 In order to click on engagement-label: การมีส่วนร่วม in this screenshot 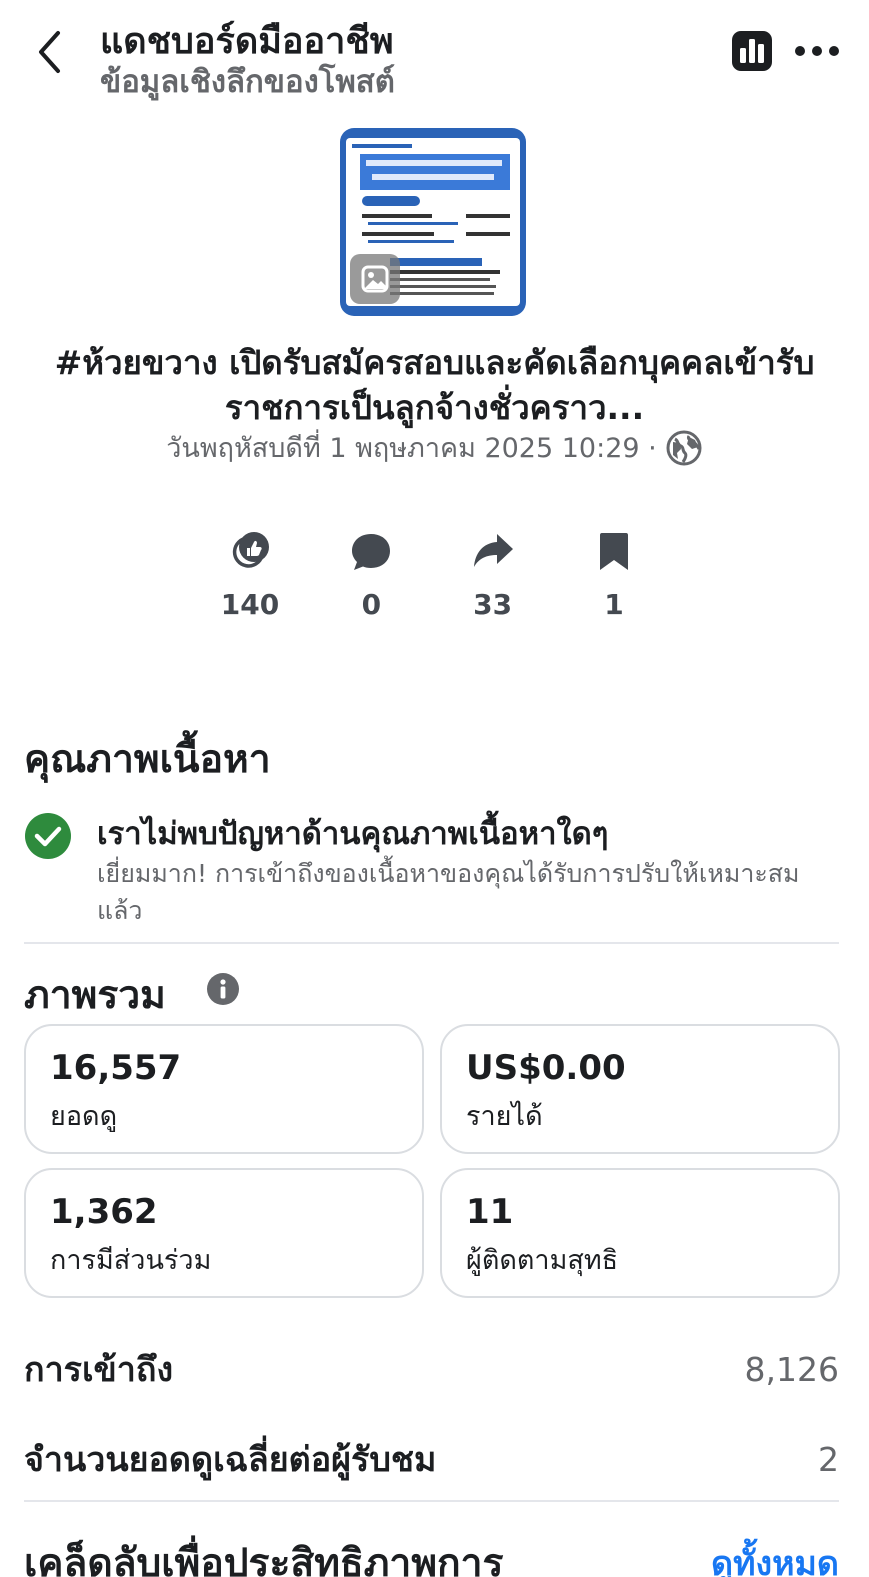, I will do `click(131, 1260)`.